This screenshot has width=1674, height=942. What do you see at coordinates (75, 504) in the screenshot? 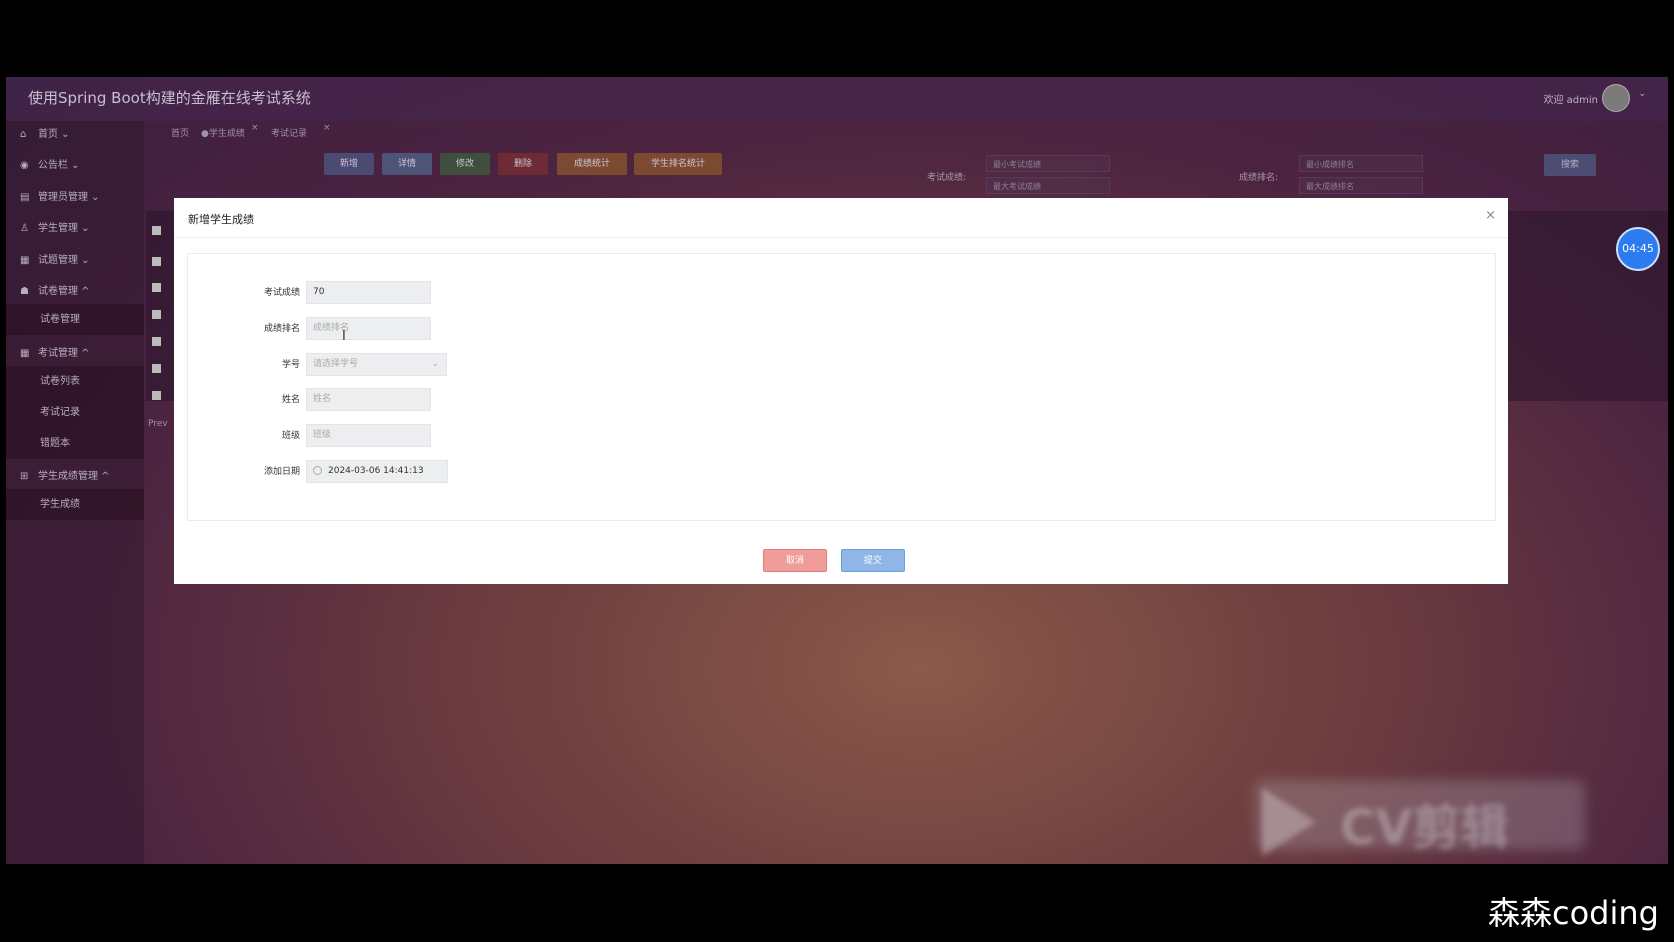
I see `sidebar-subitem-student-scores: 学生成绩` at bounding box center [75, 504].